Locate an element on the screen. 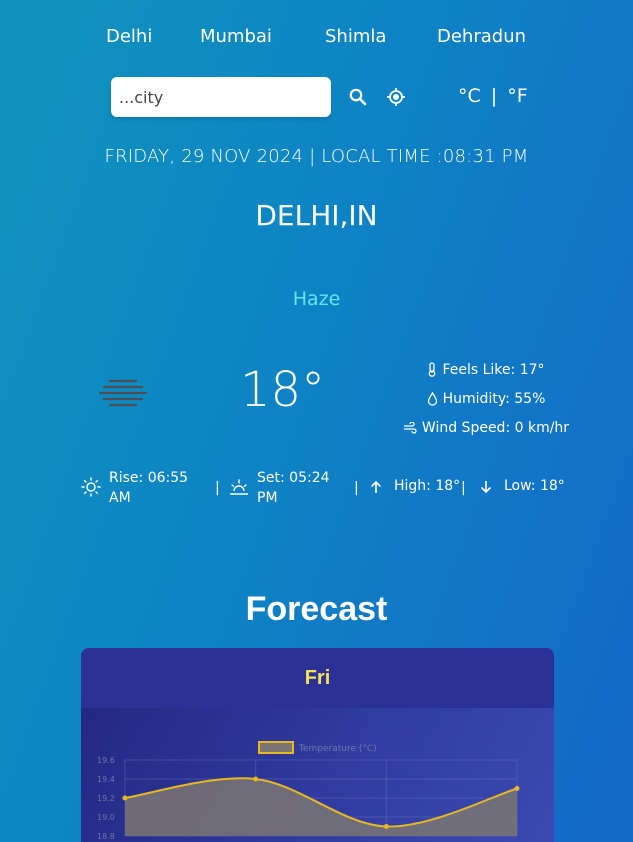 The width and height of the screenshot is (633, 842). y-tick-label: 18.8 is located at coordinates (106, 836).